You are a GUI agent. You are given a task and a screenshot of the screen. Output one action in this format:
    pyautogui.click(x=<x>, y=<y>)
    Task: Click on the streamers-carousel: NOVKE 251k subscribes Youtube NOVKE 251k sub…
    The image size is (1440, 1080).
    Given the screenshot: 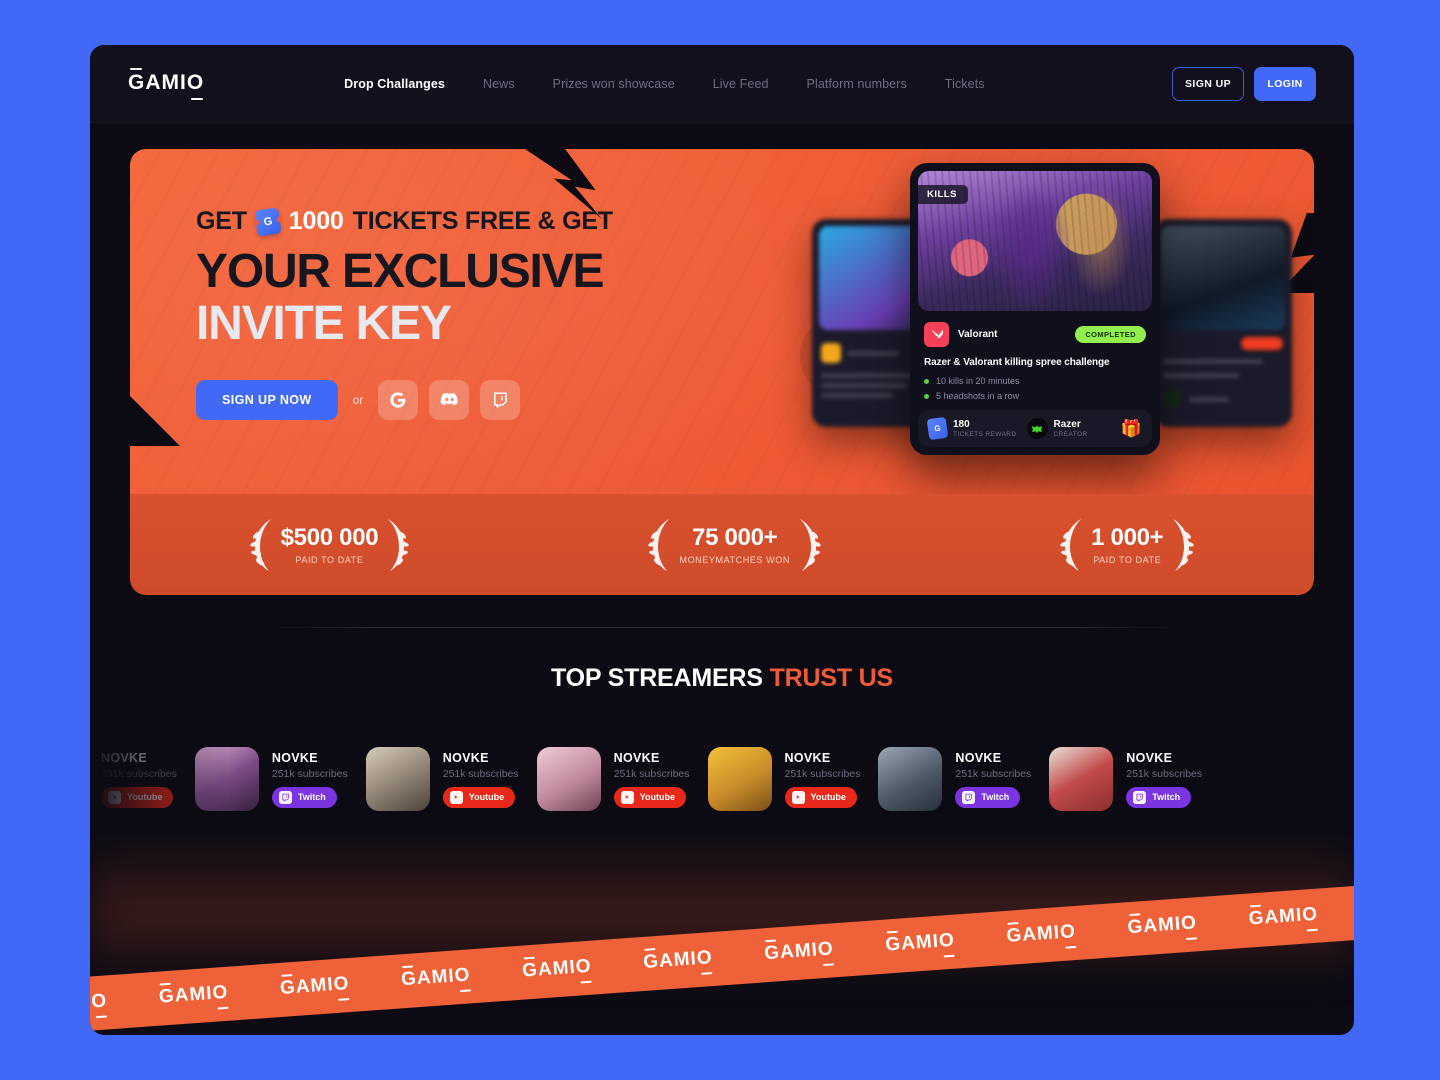 What is the action you would take?
    pyautogui.click(x=722, y=779)
    